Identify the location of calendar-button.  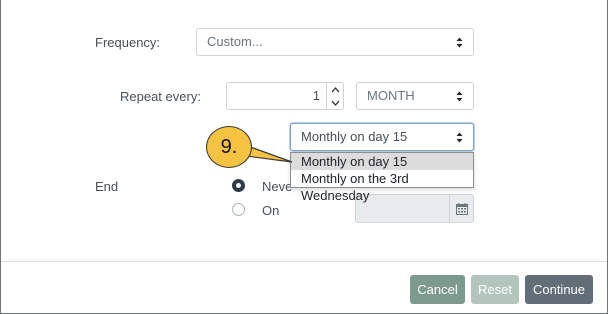
(461, 208).